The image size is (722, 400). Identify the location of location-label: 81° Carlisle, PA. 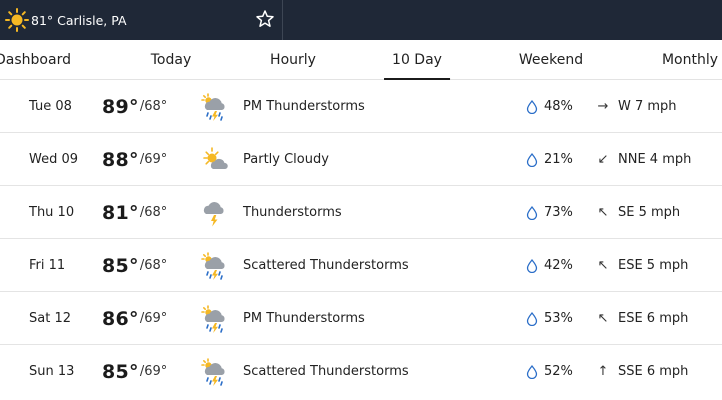
(79, 20).